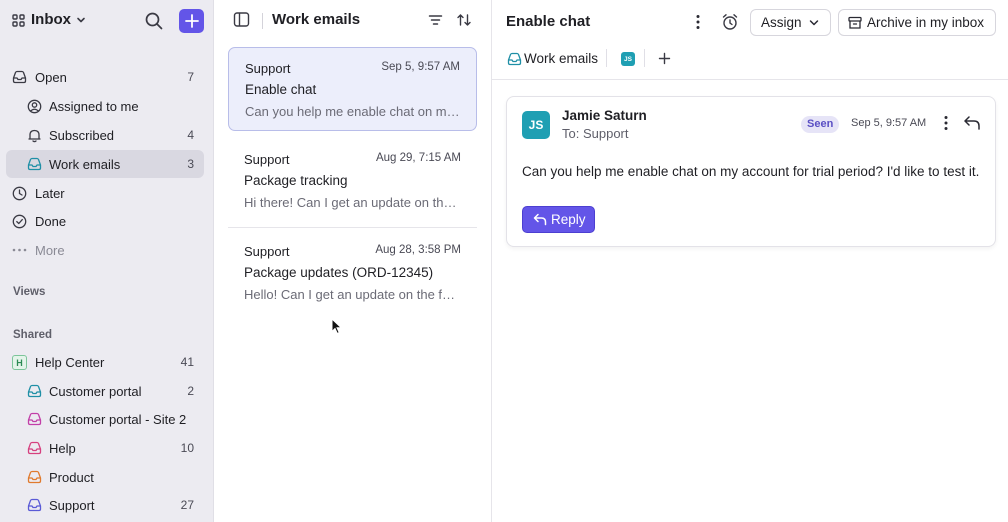 This screenshot has width=1008, height=522. Describe the element at coordinates (19, 362) in the screenshot. I see `help-center-badge: H` at that location.